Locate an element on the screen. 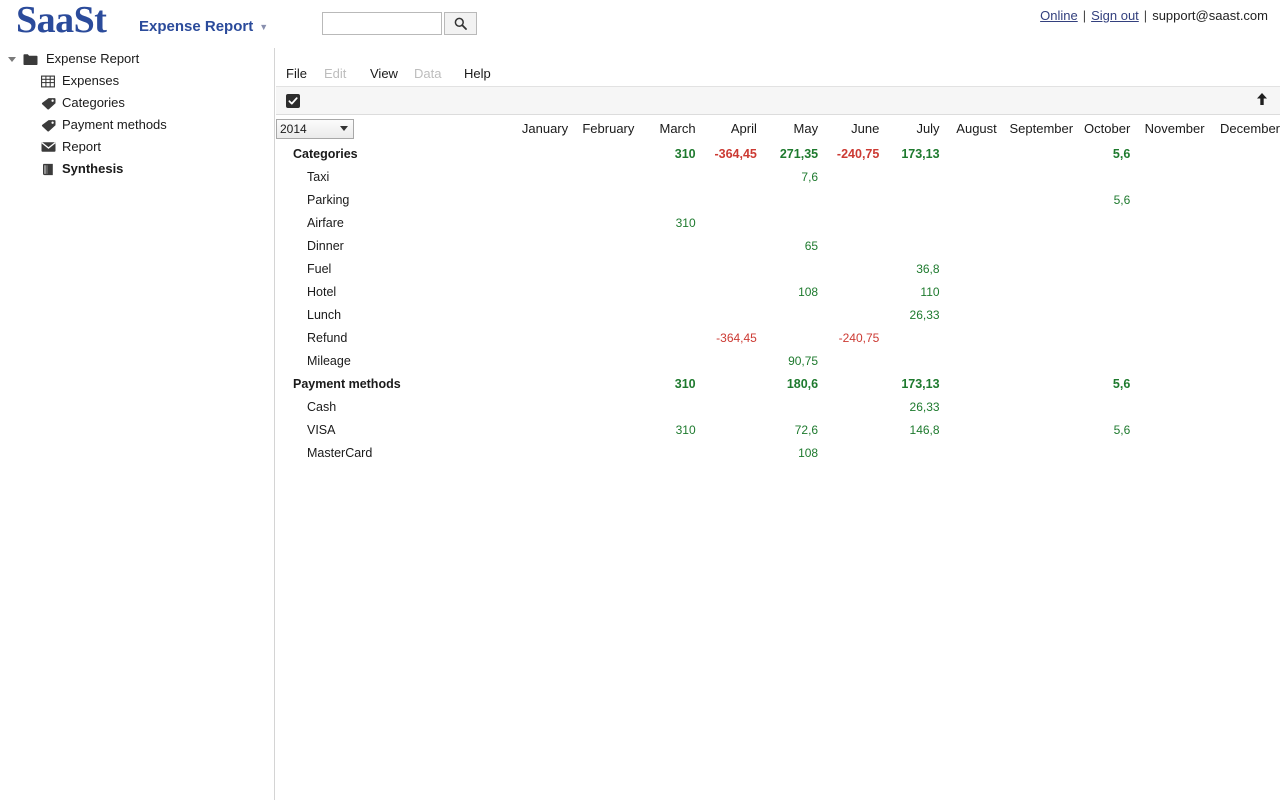  table-row: Refund -364,45 -240,75 is located at coordinates (778, 337).